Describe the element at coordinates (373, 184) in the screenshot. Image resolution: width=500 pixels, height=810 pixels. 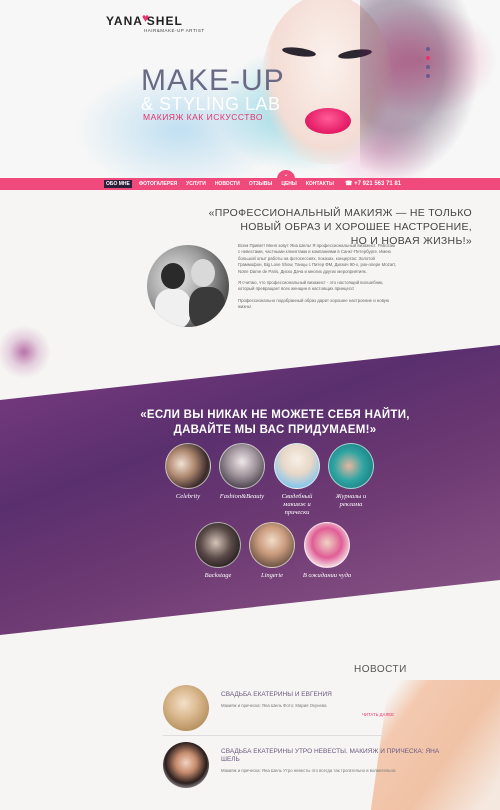
I see `phone-number: ☎ +7 921 563 71 81` at that location.